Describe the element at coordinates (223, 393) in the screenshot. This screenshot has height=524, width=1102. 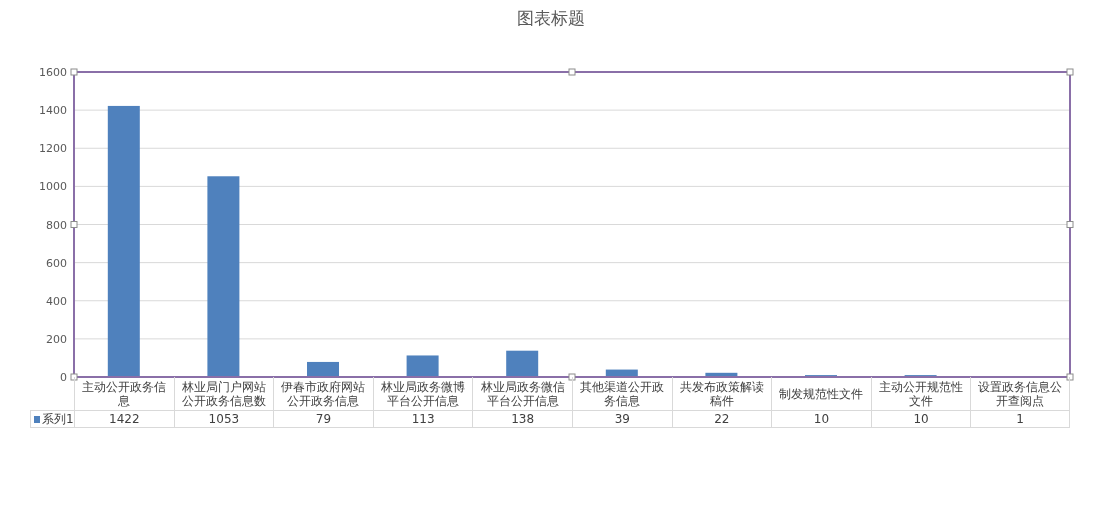
I see `category-label: 林业局门户网站公开政务信息数` at that location.